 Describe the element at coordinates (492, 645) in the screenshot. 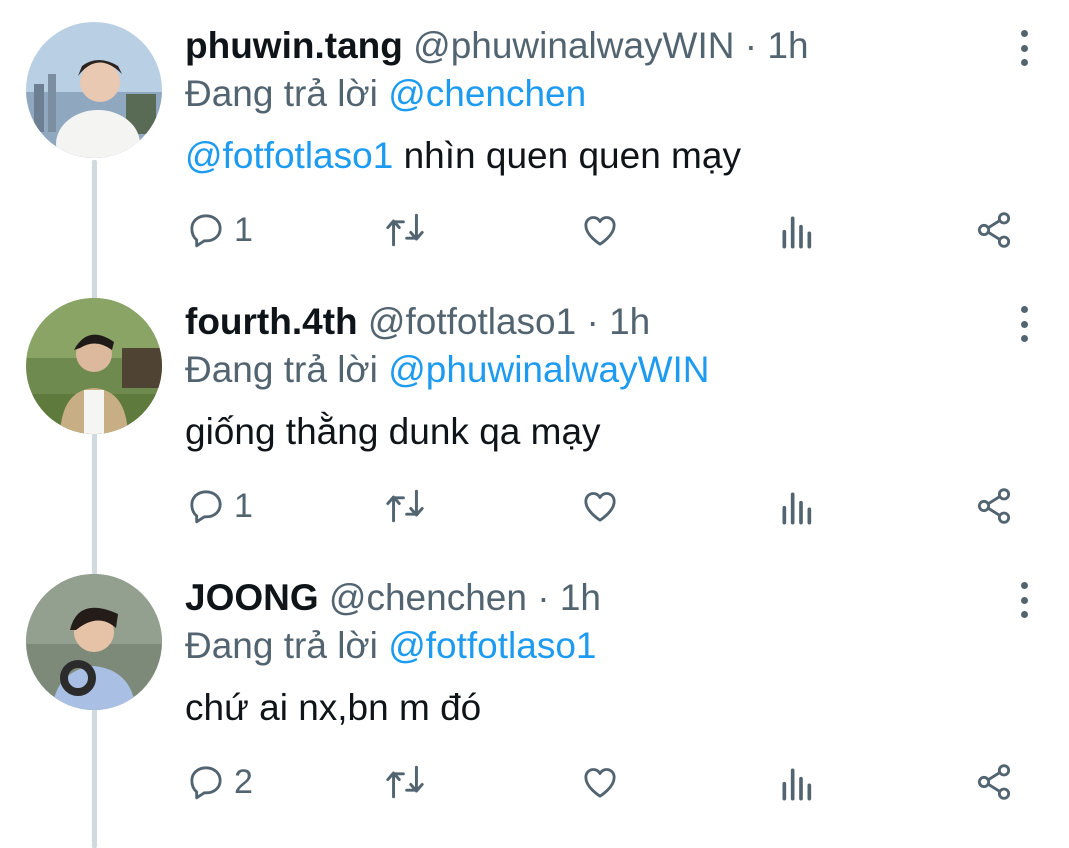

I see `replying-to-mention: @fotfotlaso1` at that location.